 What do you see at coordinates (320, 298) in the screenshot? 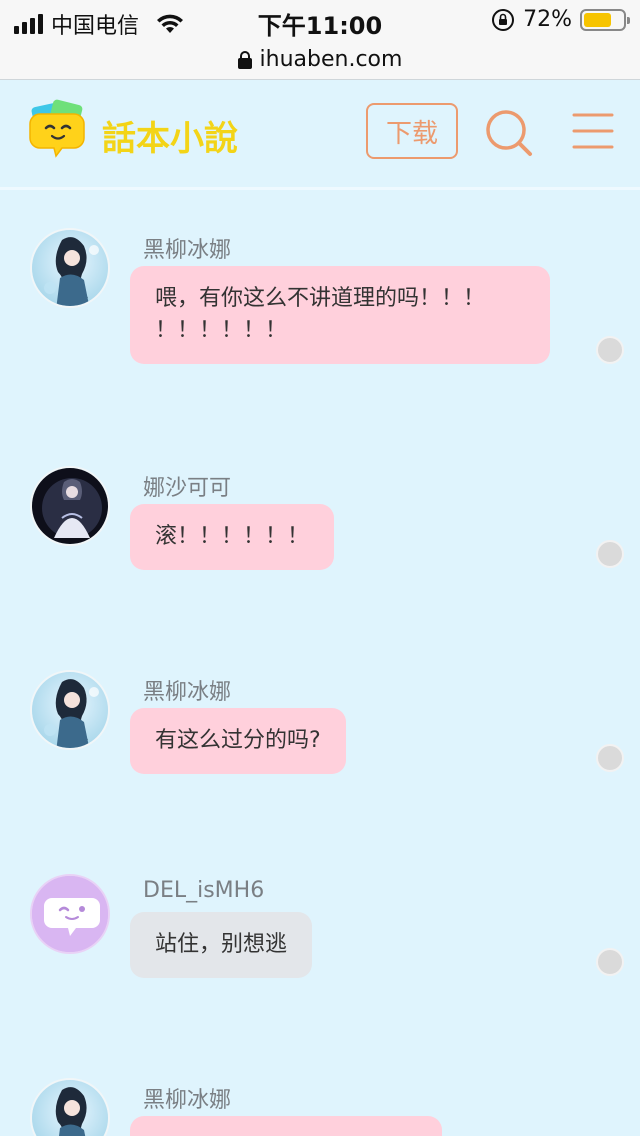
I see `message-text-line: 喂，有你这么不讲道理的吗！！！` at bounding box center [320, 298].